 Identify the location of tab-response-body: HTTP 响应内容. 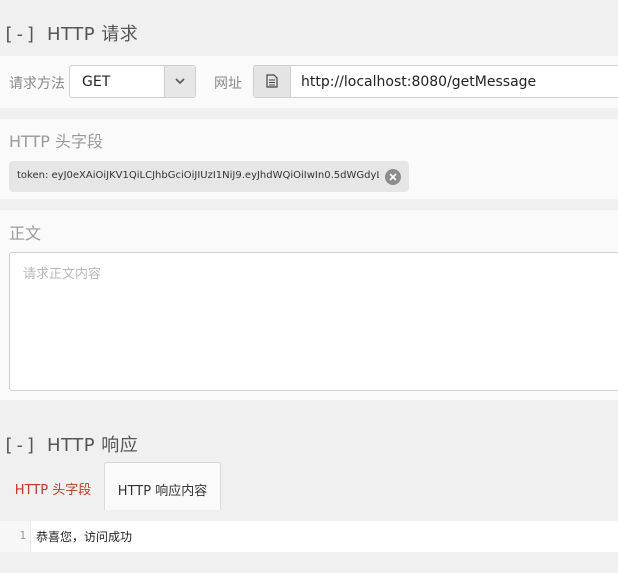
(162, 486).